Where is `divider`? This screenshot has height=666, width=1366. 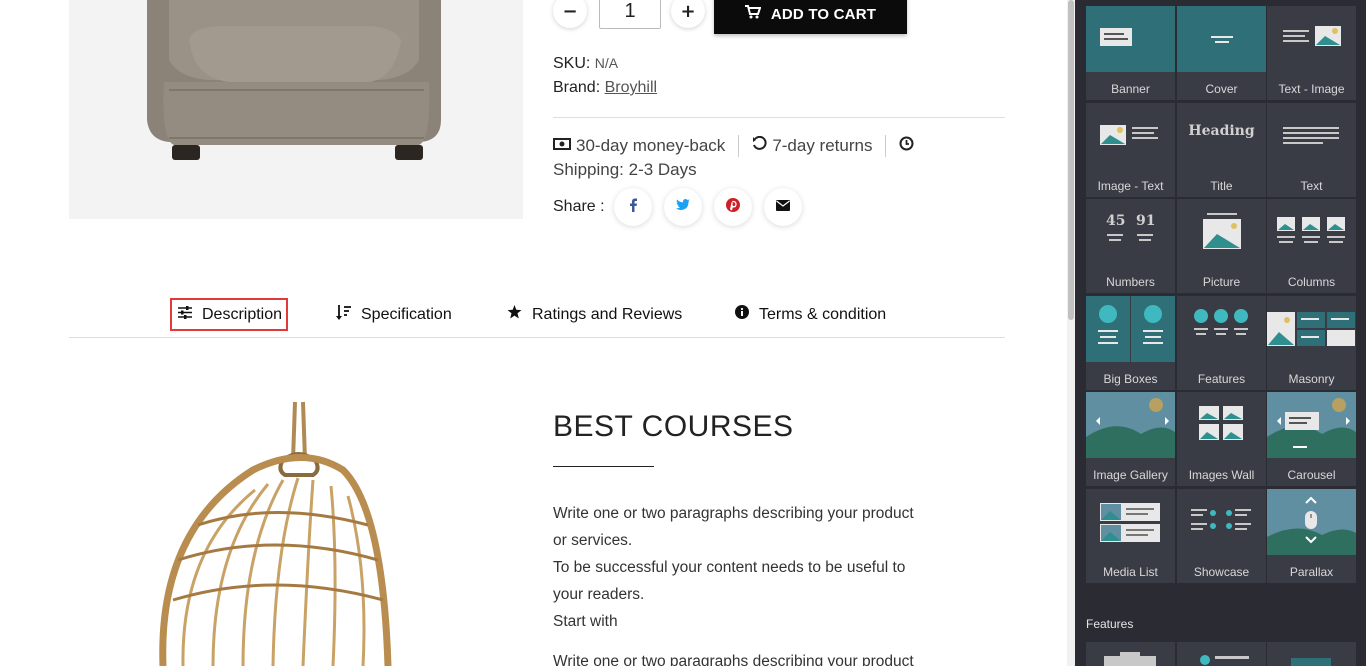 divider is located at coordinates (779, 117).